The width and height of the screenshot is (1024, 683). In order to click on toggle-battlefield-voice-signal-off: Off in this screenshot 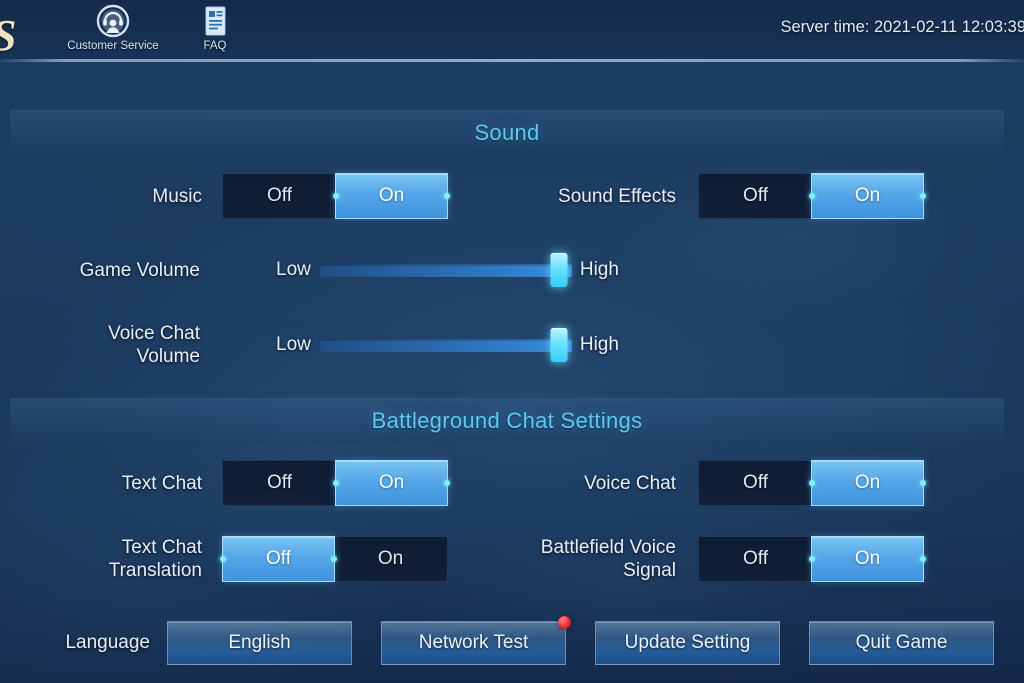, I will do `click(755, 559)`.